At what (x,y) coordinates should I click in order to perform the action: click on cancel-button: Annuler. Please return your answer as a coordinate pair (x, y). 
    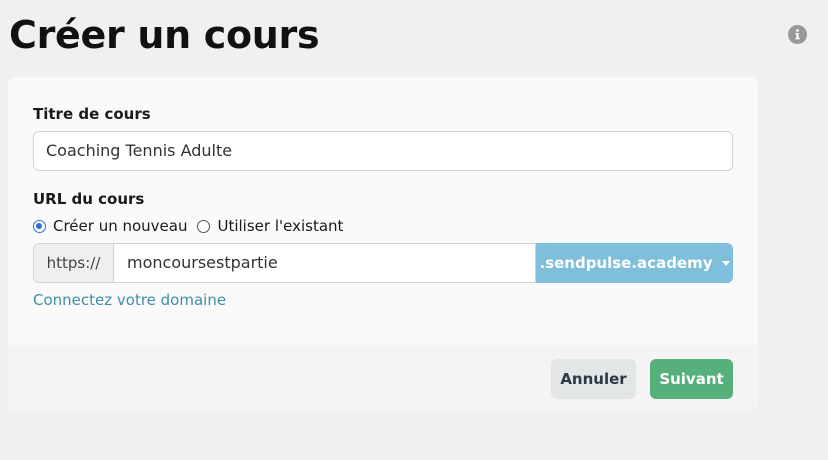
    Looking at the image, I should click on (593, 379).